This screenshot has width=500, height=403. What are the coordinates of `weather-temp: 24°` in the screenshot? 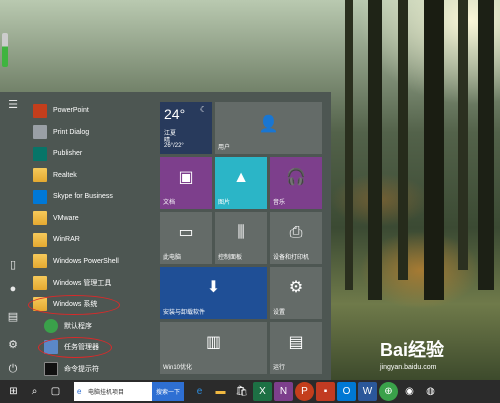 It's located at (175, 114).